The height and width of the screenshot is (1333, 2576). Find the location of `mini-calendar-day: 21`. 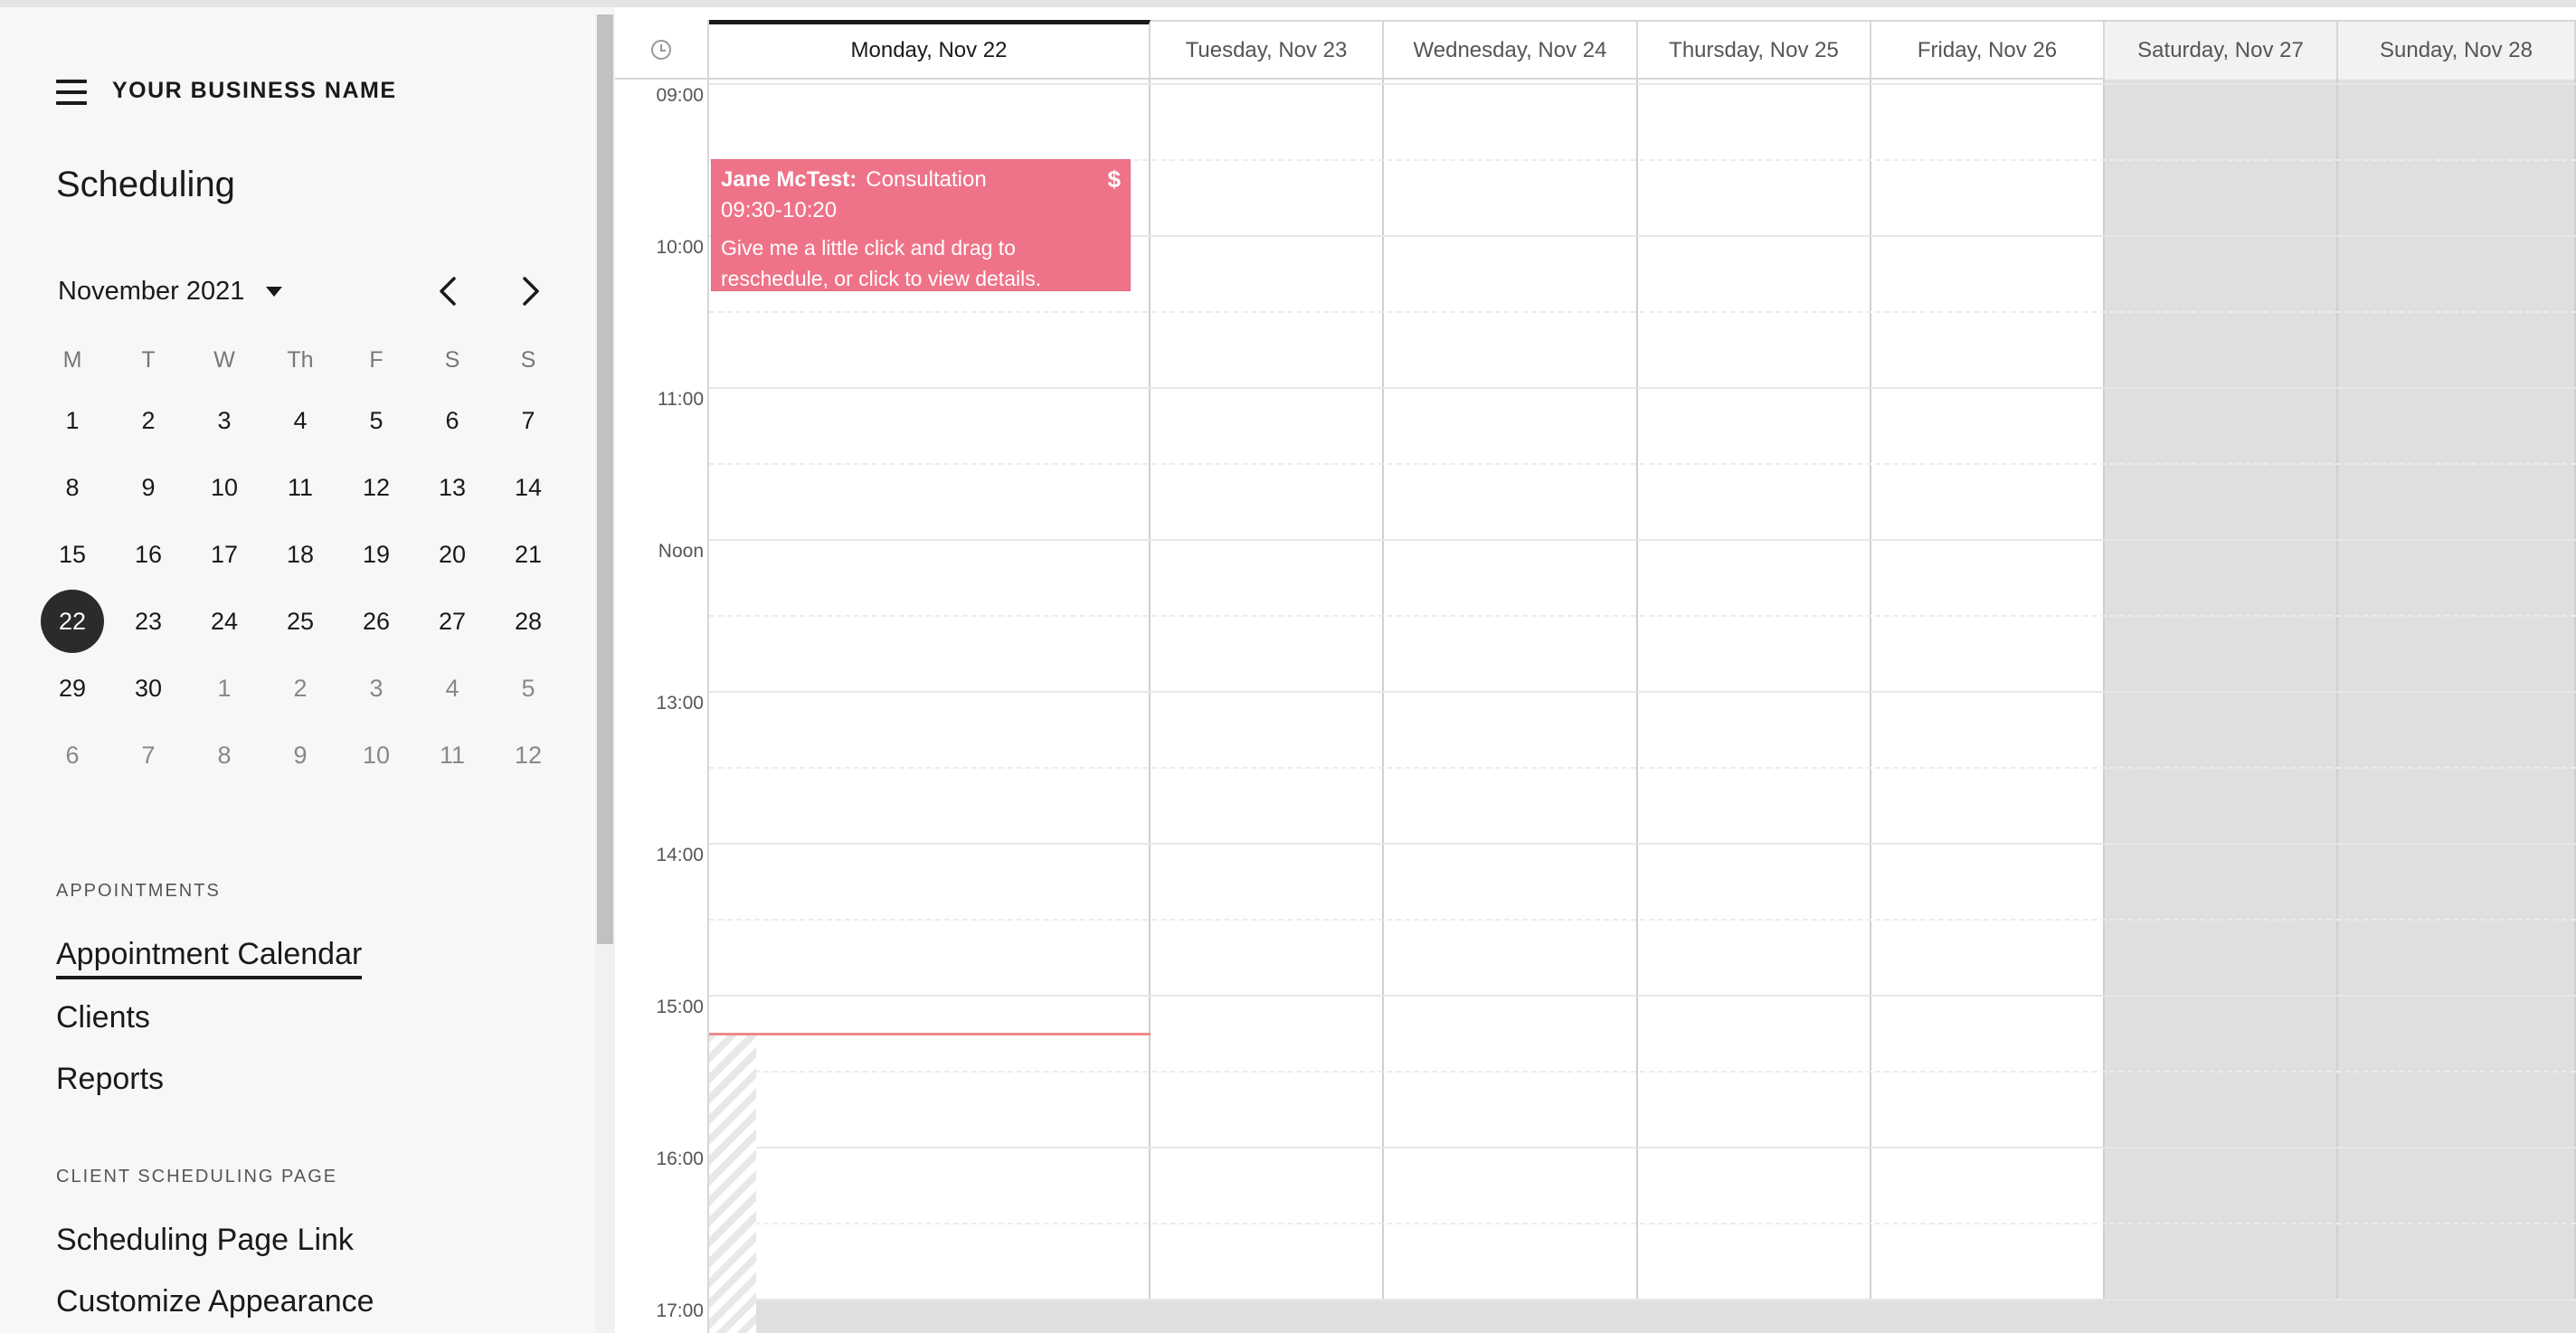

mini-calendar-day: 21 is located at coordinates (528, 555).